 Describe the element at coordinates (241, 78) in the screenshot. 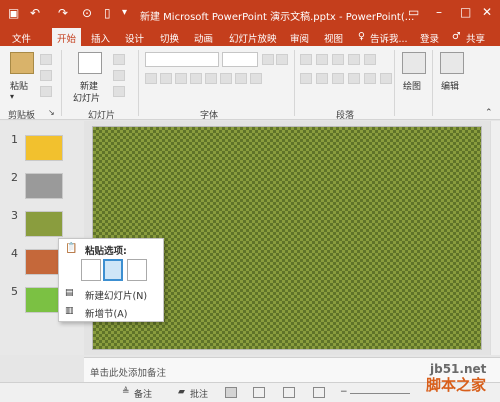

I see `change-case-icon` at that location.